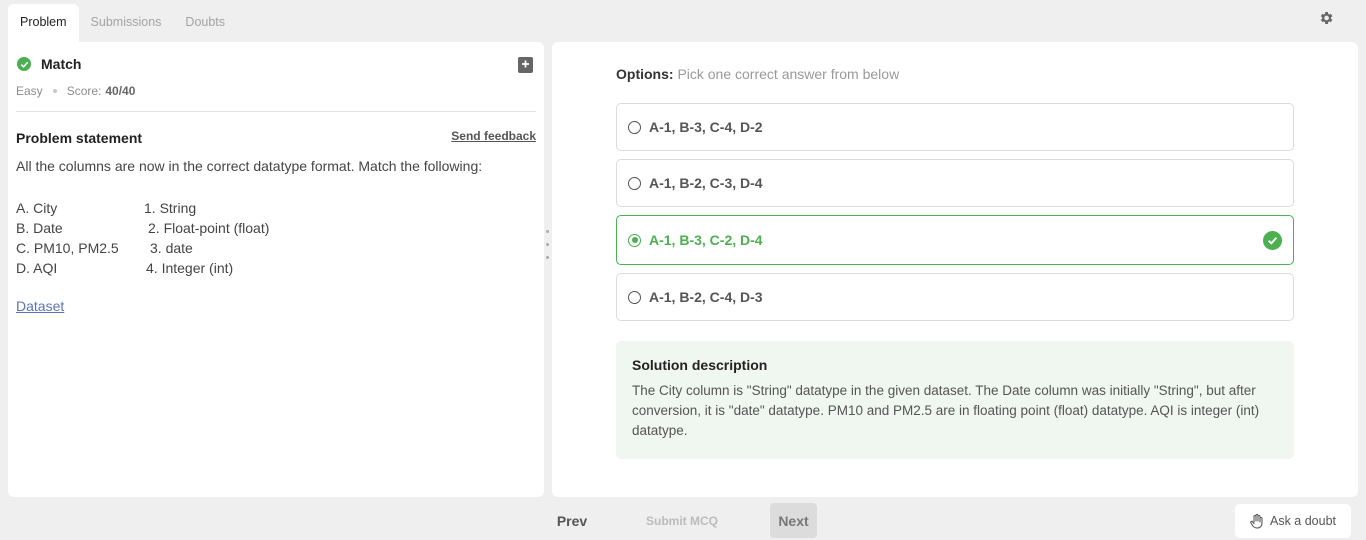  I want to click on statement-heading: Problem statement, so click(79, 138).